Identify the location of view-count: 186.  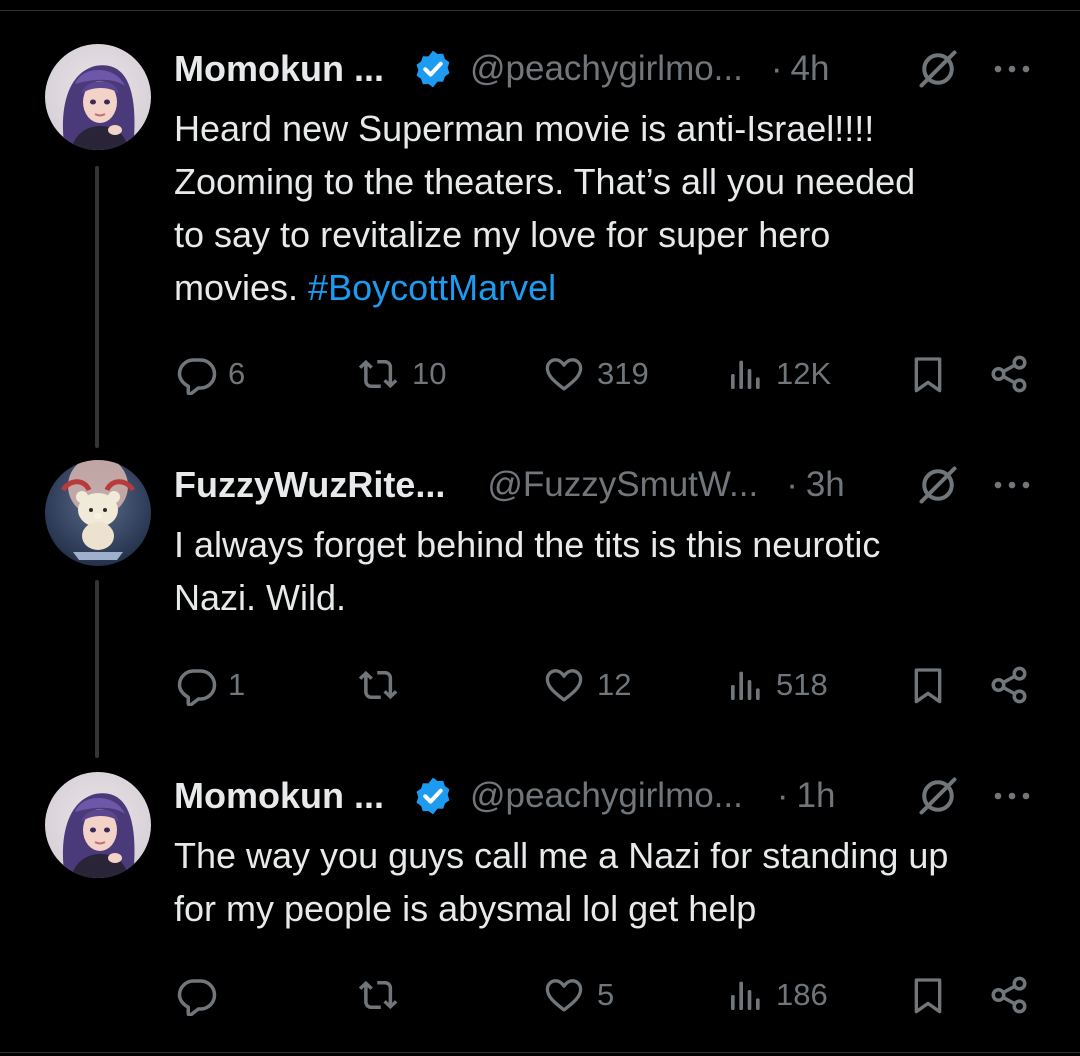
(802, 994).